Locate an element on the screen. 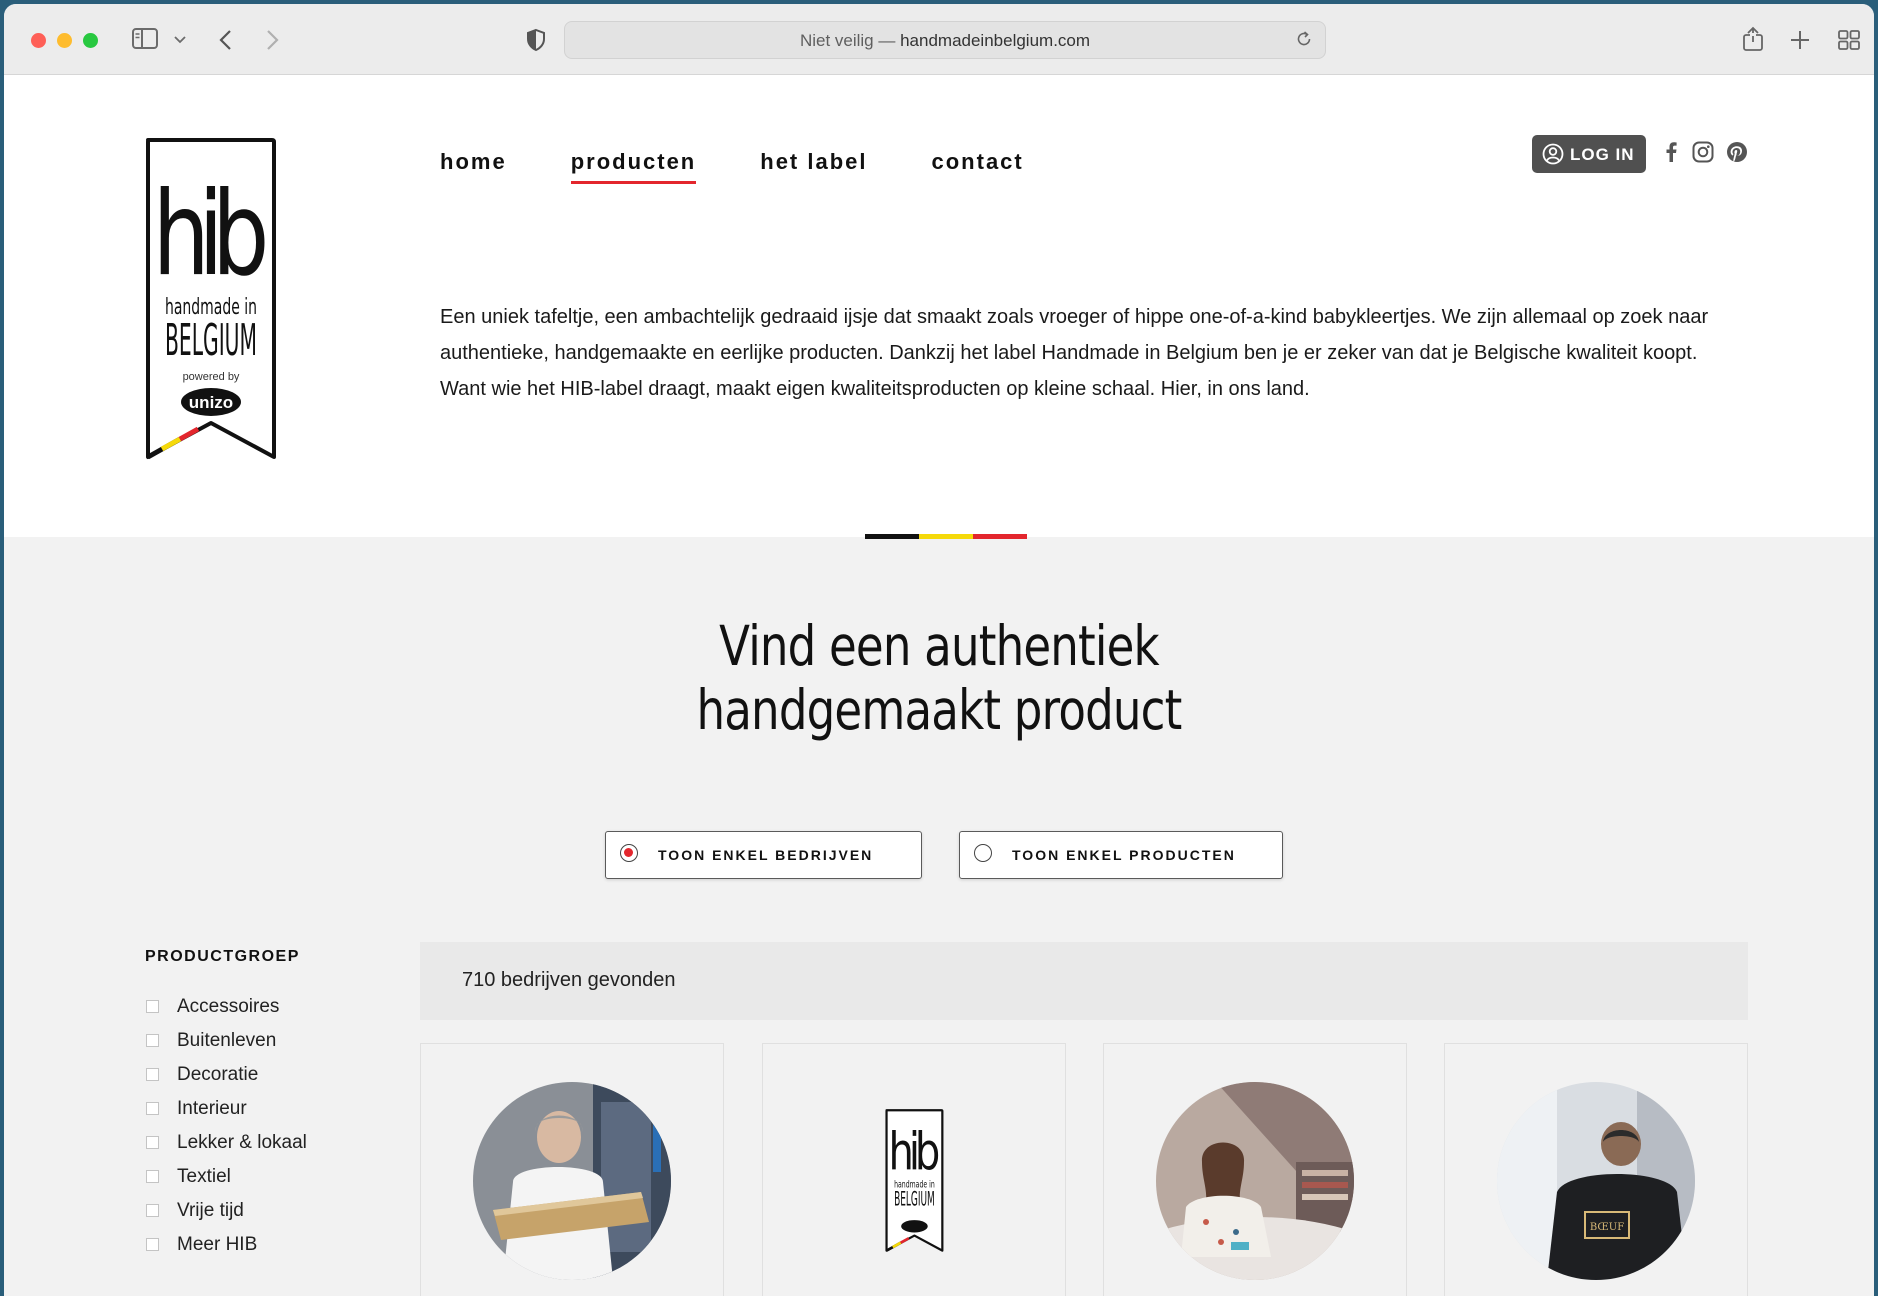 The width and height of the screenshot is (1878, 1296). hib-logo: hib handmade in BELGIUM powered by unizo is located at coordinates (210, 302).